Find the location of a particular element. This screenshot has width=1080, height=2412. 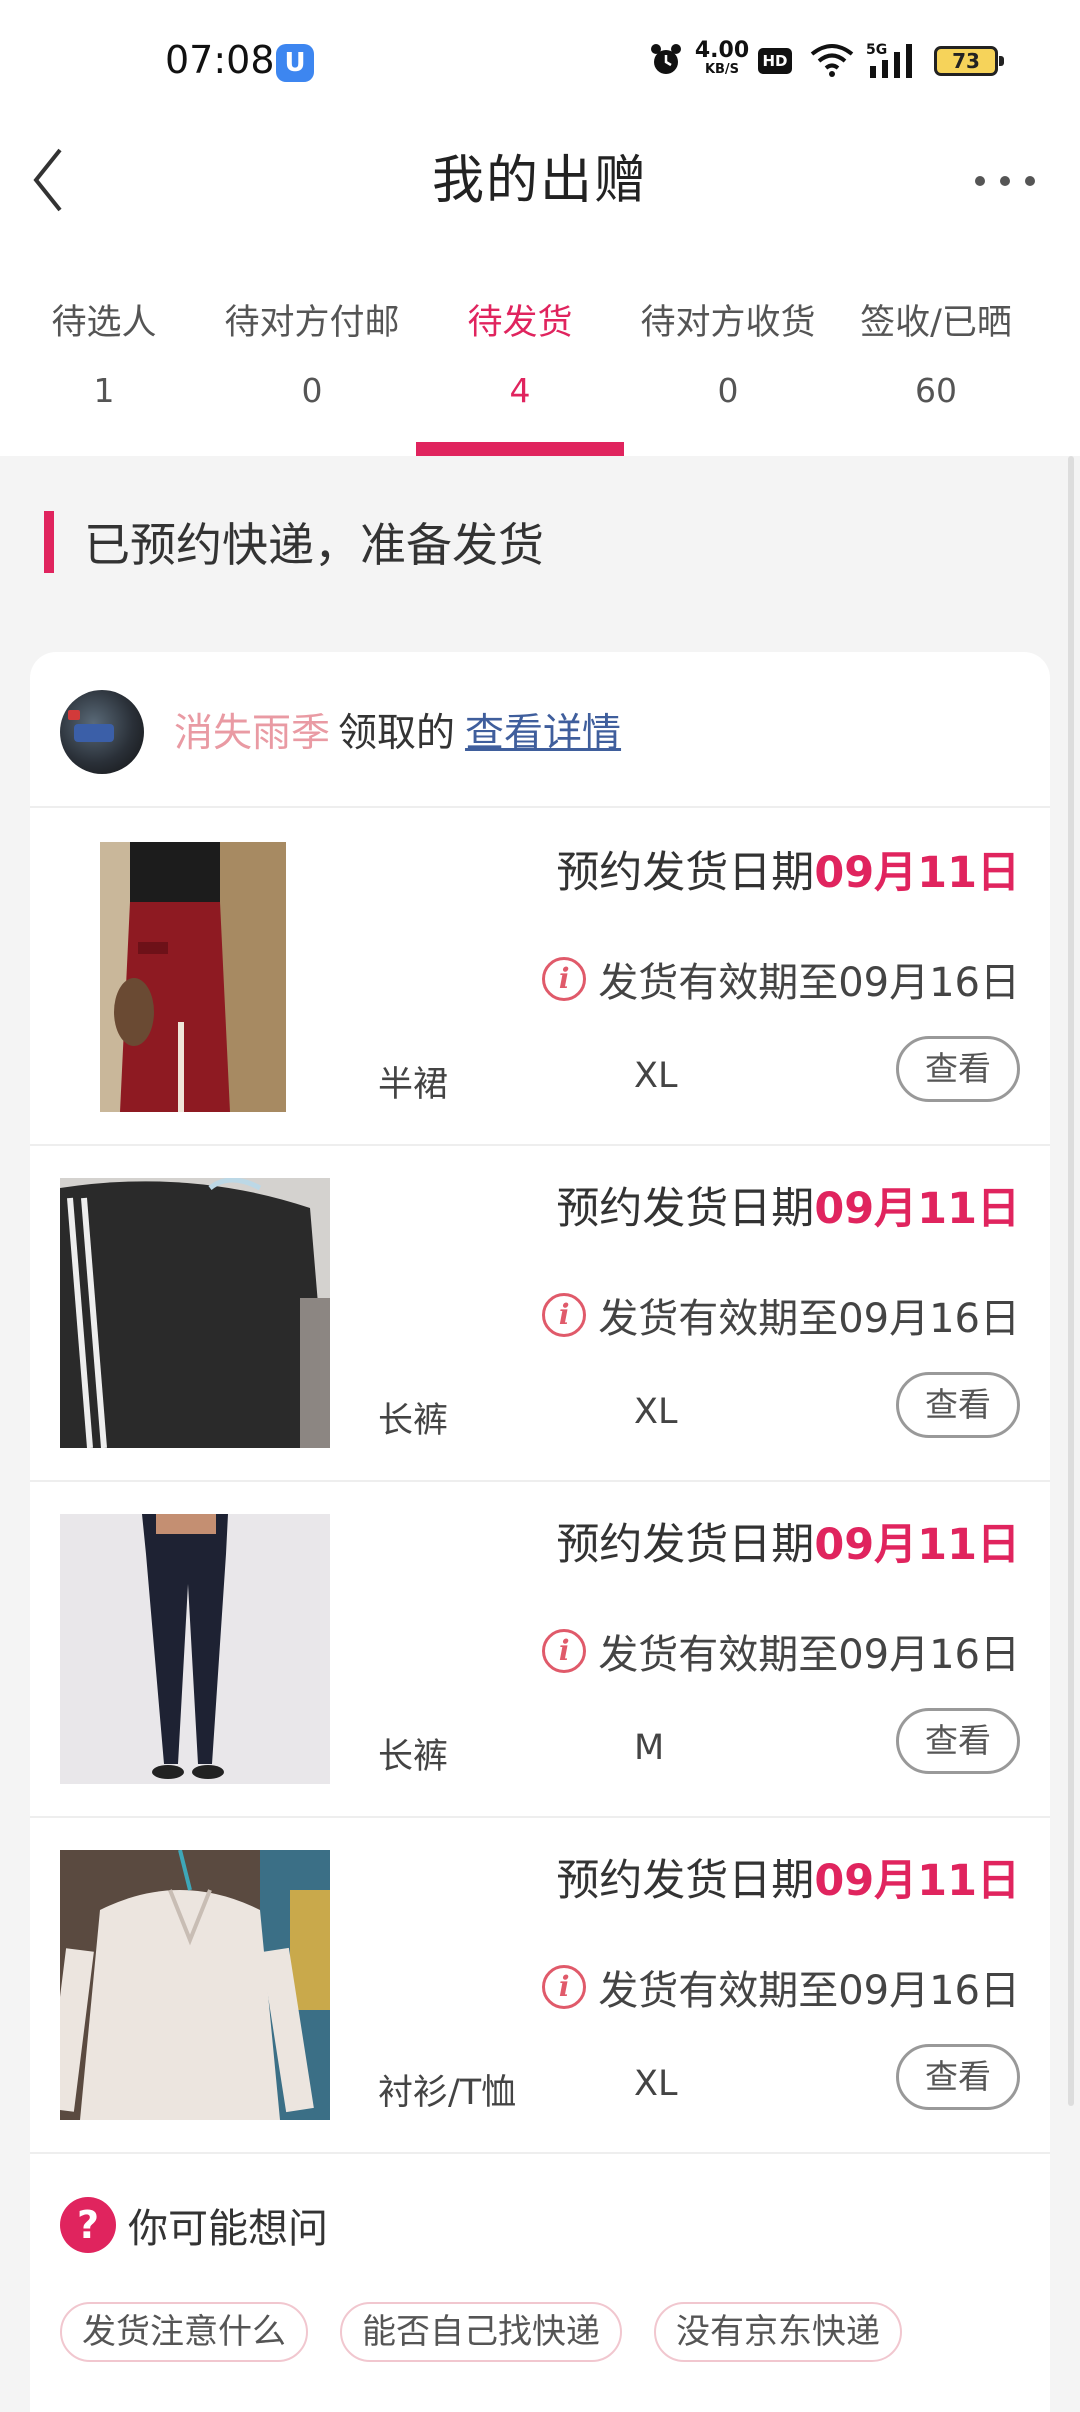

tab-received: 签收/已晒 60 is located at coordinates (936, 358).